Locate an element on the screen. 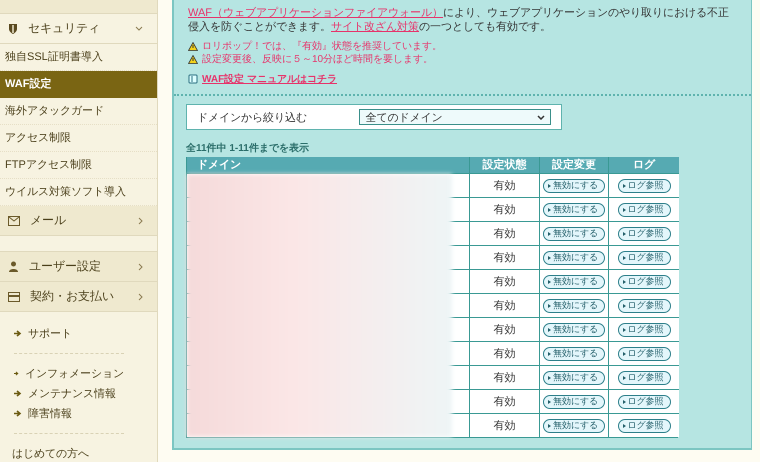 Image resolution: width=760 pixels, height=462 pixels. column-header: 設定状態 is located at coordinates (504, 165).